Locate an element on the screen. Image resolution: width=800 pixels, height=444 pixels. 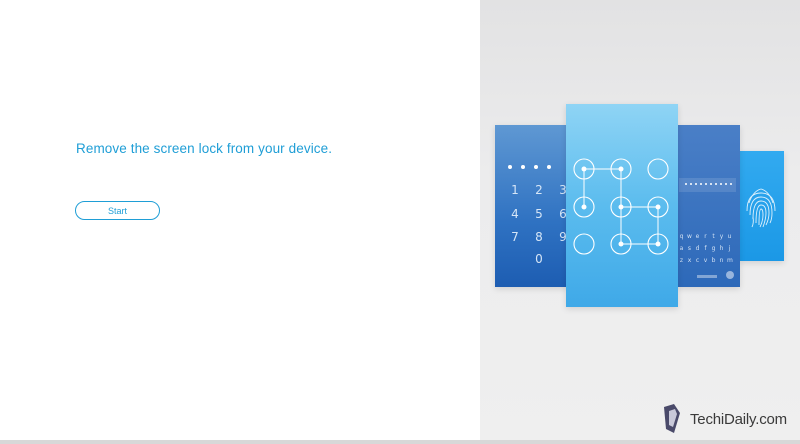
keyboard-key: b is located at coordinates (713, 260).